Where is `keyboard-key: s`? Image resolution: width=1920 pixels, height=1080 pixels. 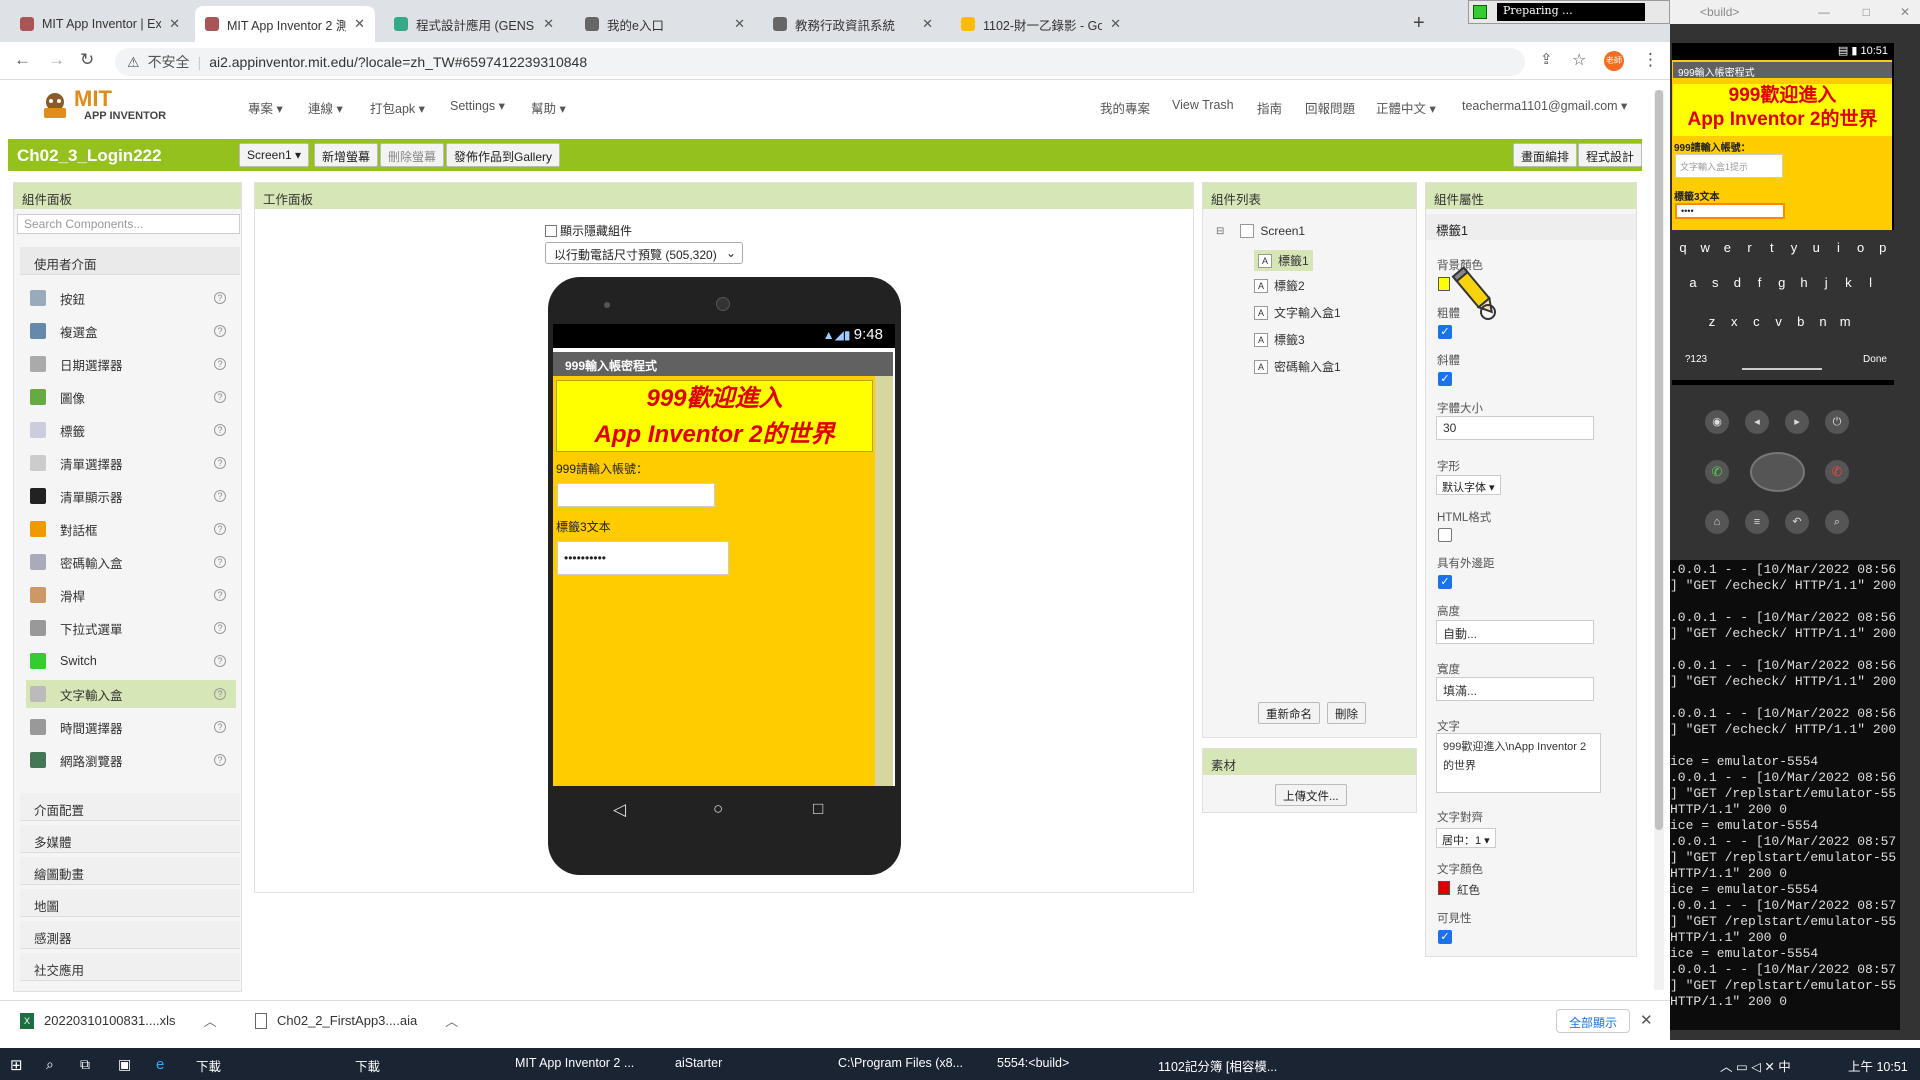
keyboard-key: s is located at coordinates (1715, 283).